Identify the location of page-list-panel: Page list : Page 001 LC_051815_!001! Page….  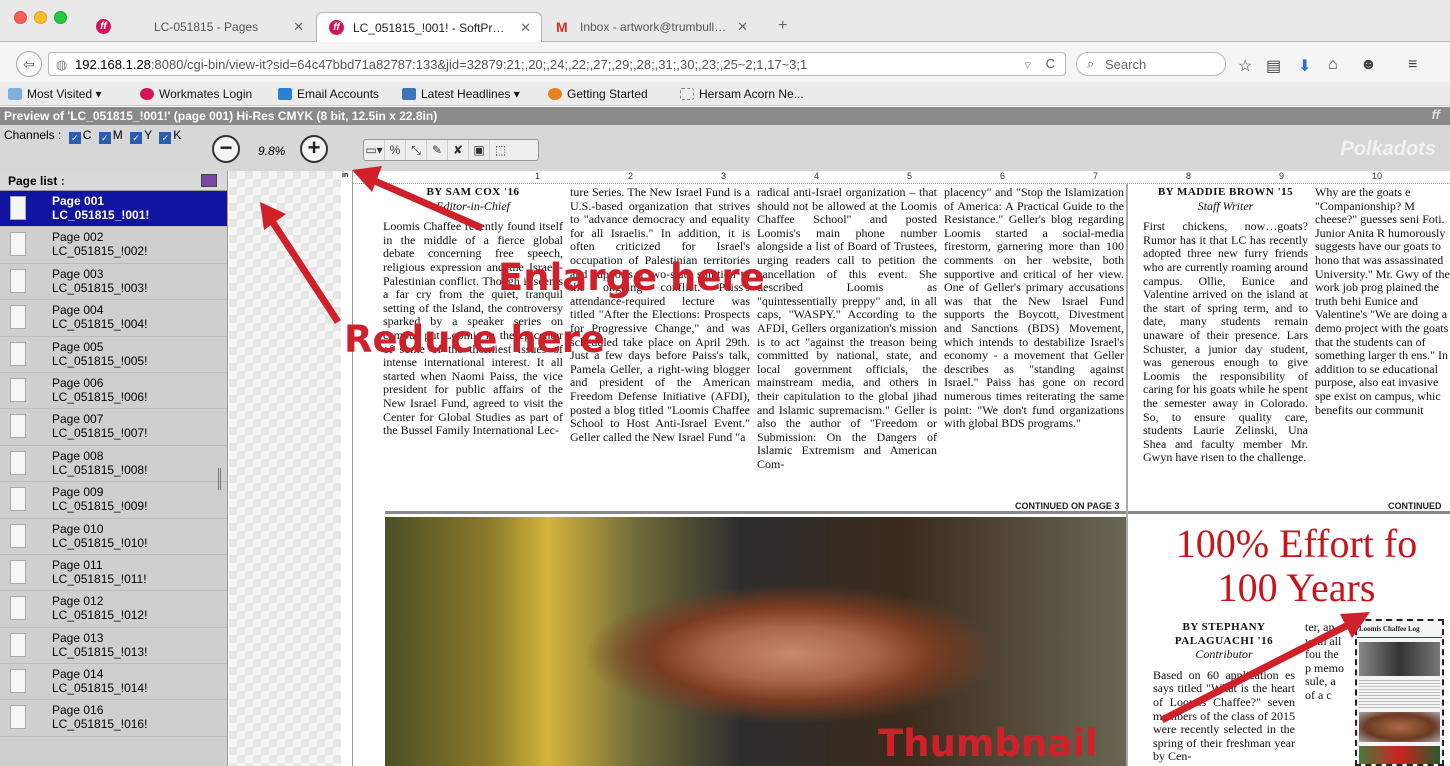
(114, 468).